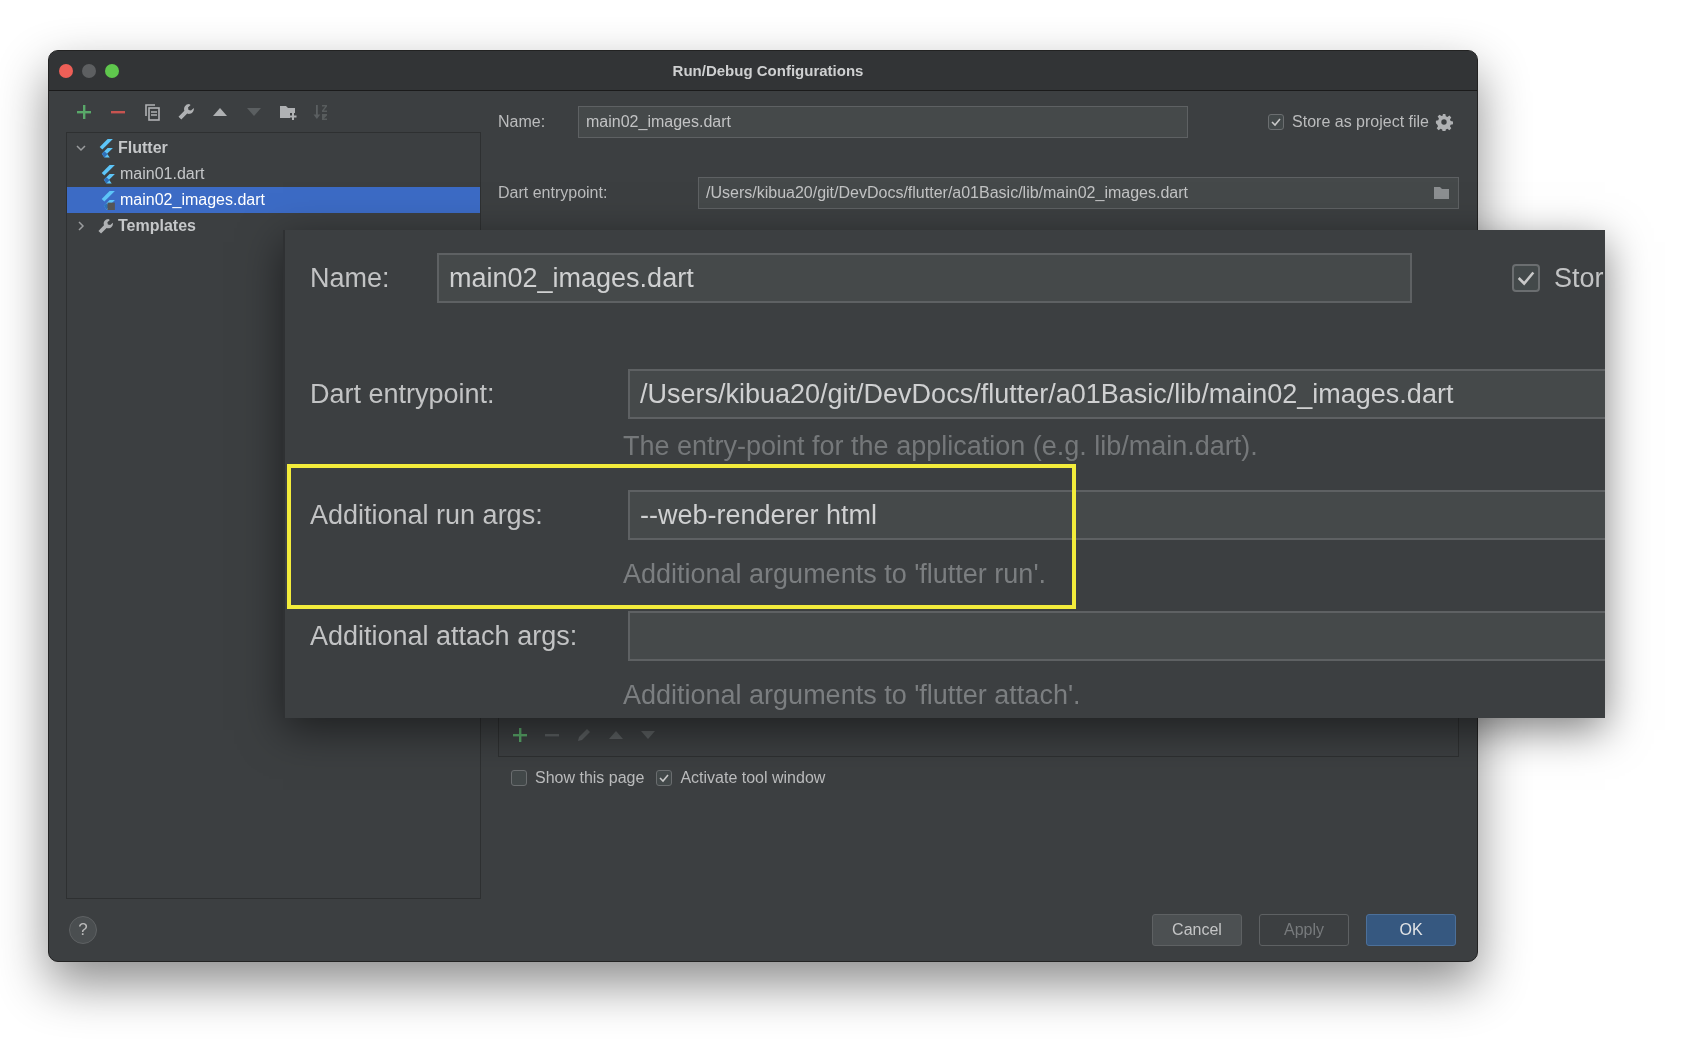  Describe the element at coordinates (89, 70) in the screenshot. I see `minimize-button` at that location.